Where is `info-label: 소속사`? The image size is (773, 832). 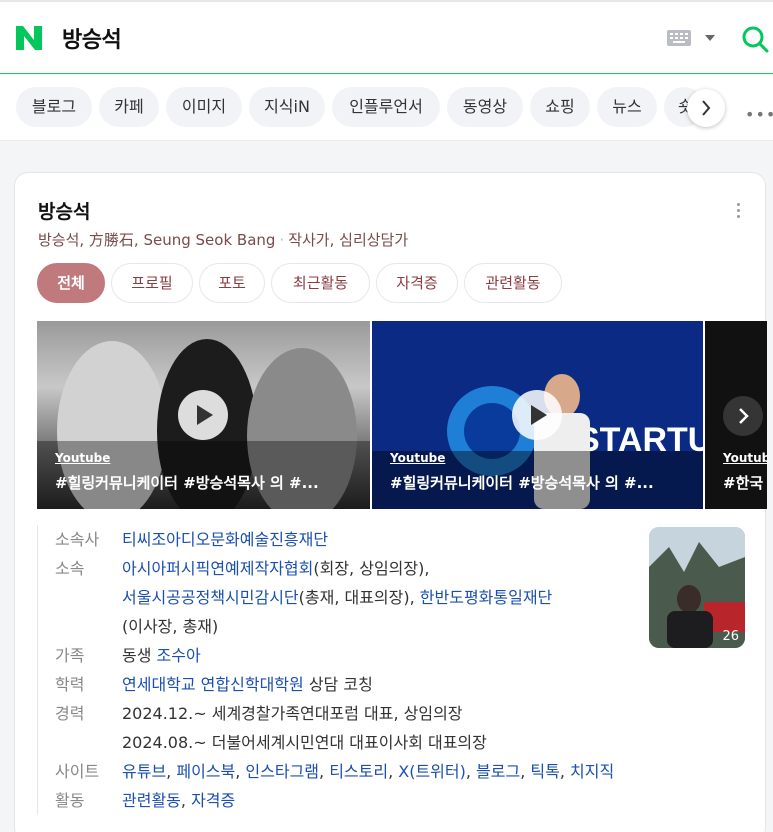 info-label: 소속사 is located at coordinates (77, 539).